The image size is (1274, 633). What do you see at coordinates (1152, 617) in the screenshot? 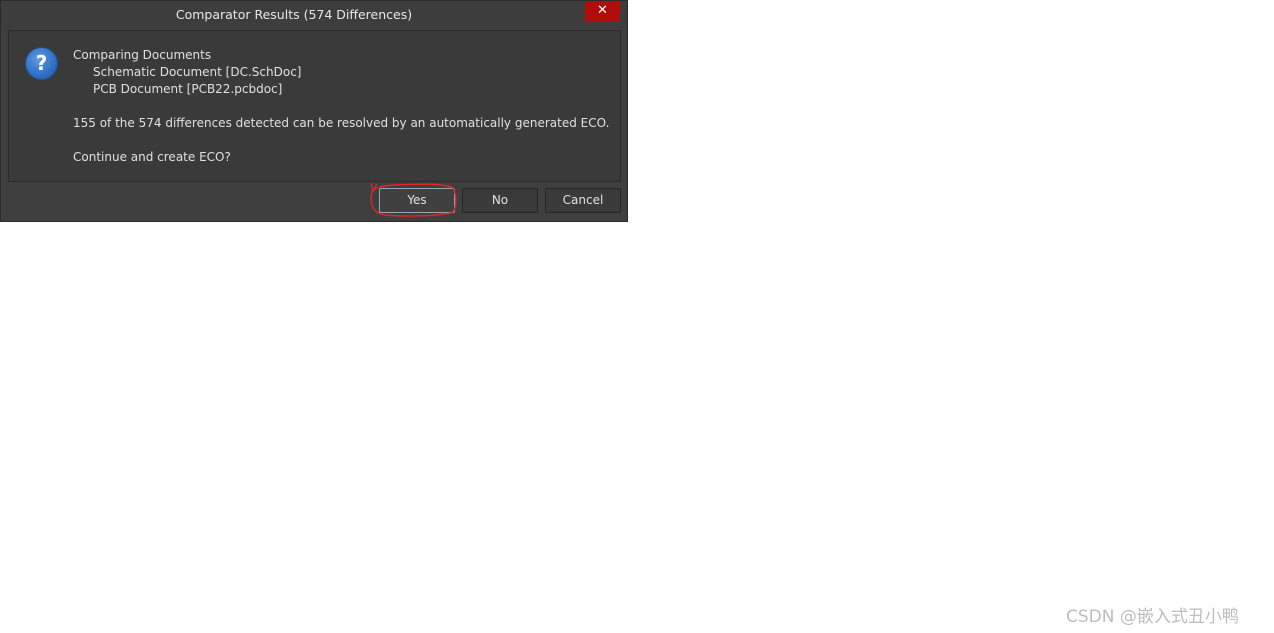
I see `csdn-watermark: CSDN @嵌入式丑小鸭` at bounding box center [1152, 617].